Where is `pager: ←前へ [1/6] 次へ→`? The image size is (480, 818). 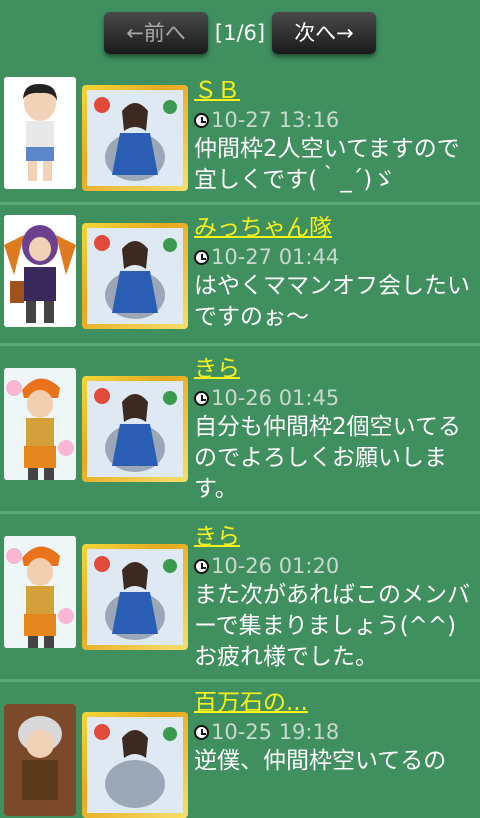
pager: ←前へ [1/6] 次へ→ is located at coordinates (240, 32).